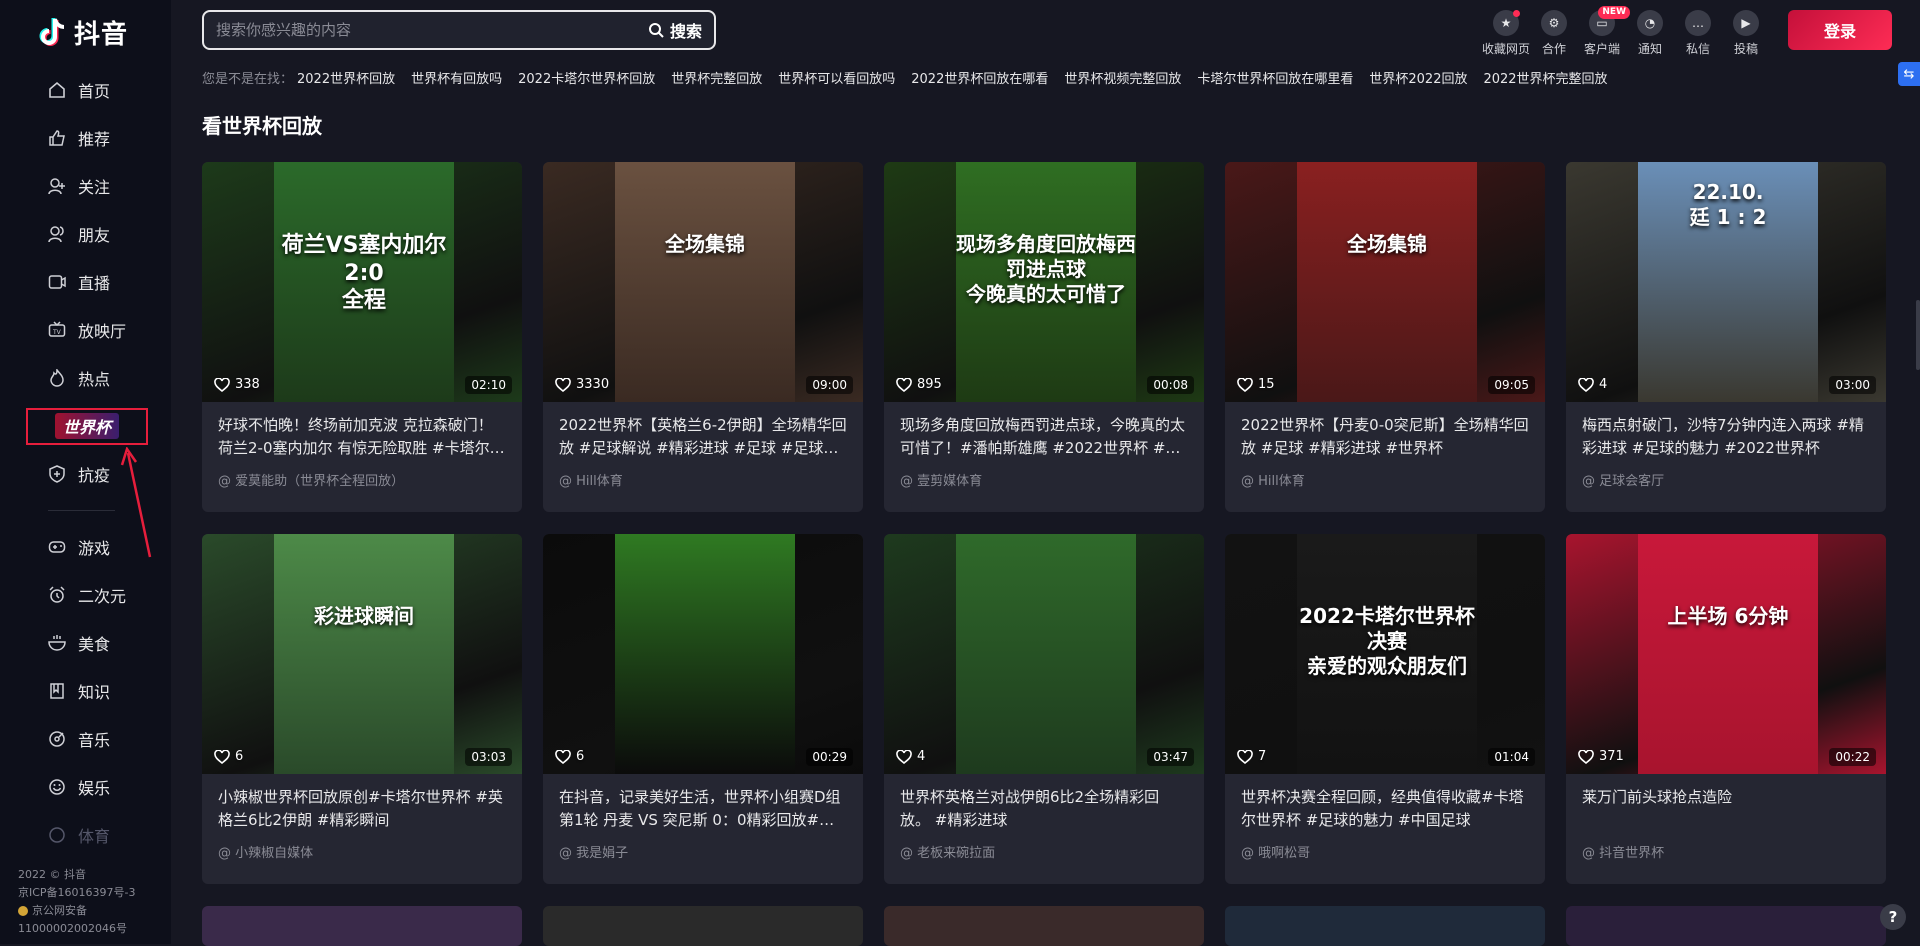 The image size is (1920, 946). Describe the element at coordinates (83, 32) in the screenshot. I see `douyin-logo: 抖音` at that location.